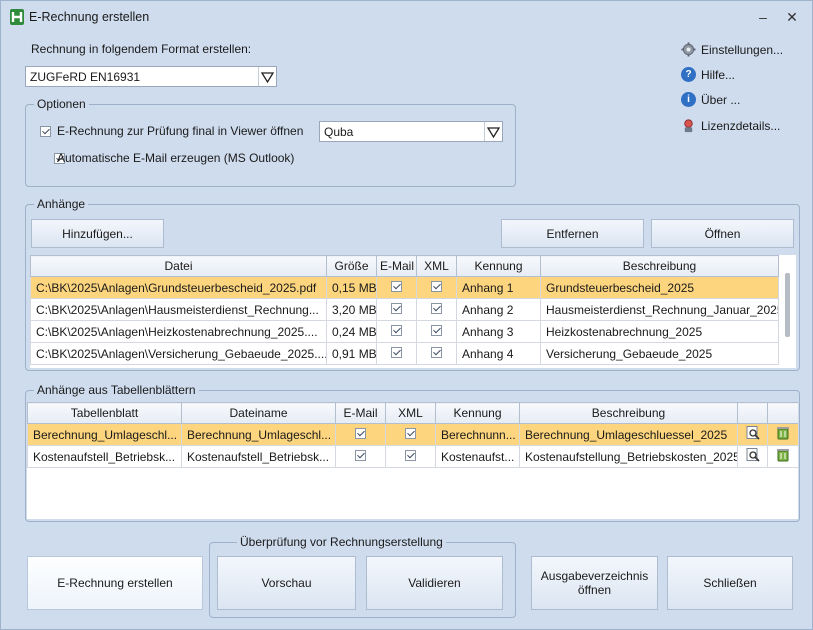  I want to click on check-legend: Überprüfung vor Rechnungserstellung, so click(341, 542).